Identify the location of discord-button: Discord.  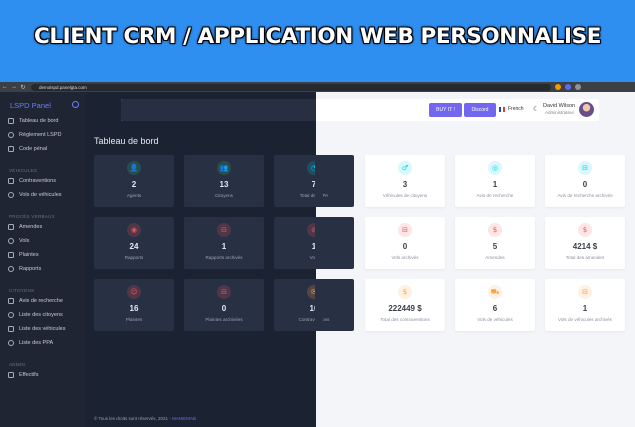
(480, 110).